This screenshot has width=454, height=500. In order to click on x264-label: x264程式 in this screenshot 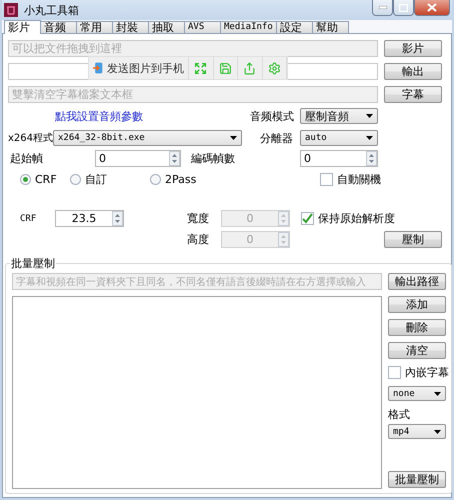, I will do `click(31, 138)`.